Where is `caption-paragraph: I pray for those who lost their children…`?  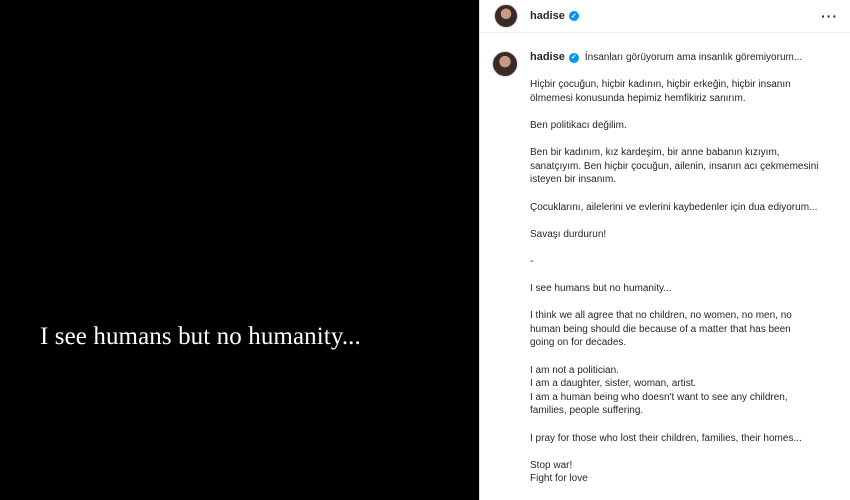 caption-paragraph: I pray for those who lost their children… is located at coordinates (683, 439).